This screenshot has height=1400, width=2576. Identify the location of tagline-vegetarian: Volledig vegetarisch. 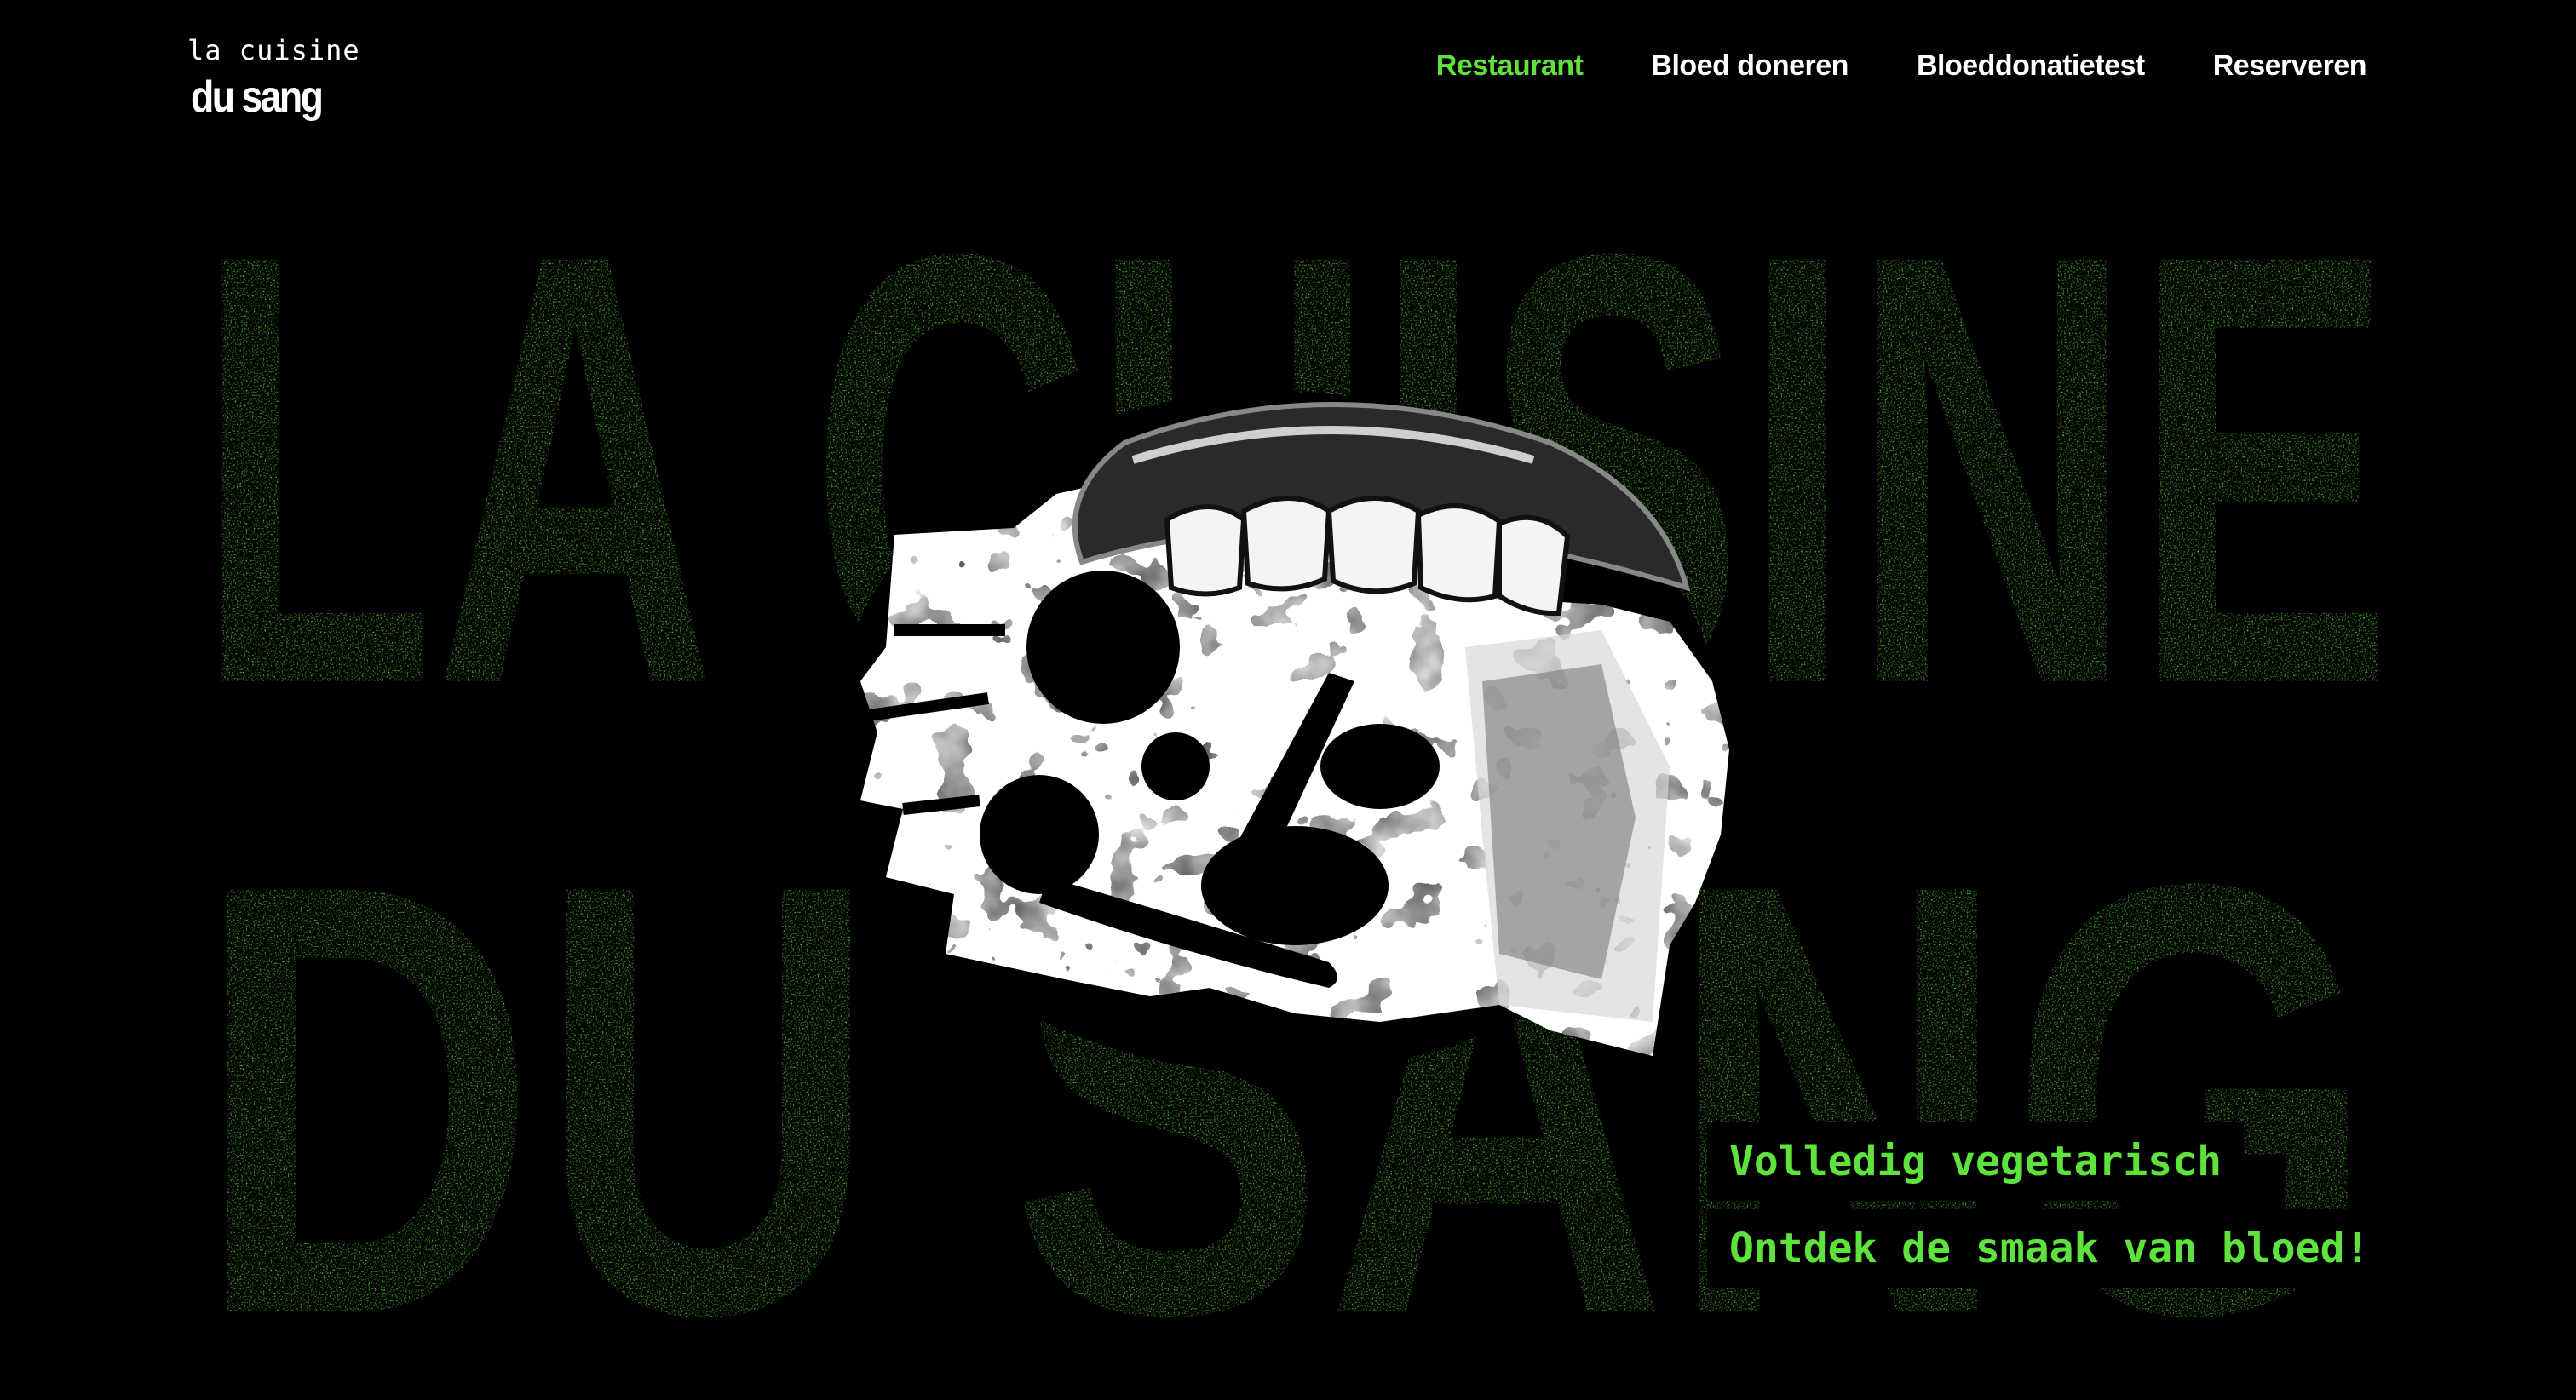
(1976, 1161).